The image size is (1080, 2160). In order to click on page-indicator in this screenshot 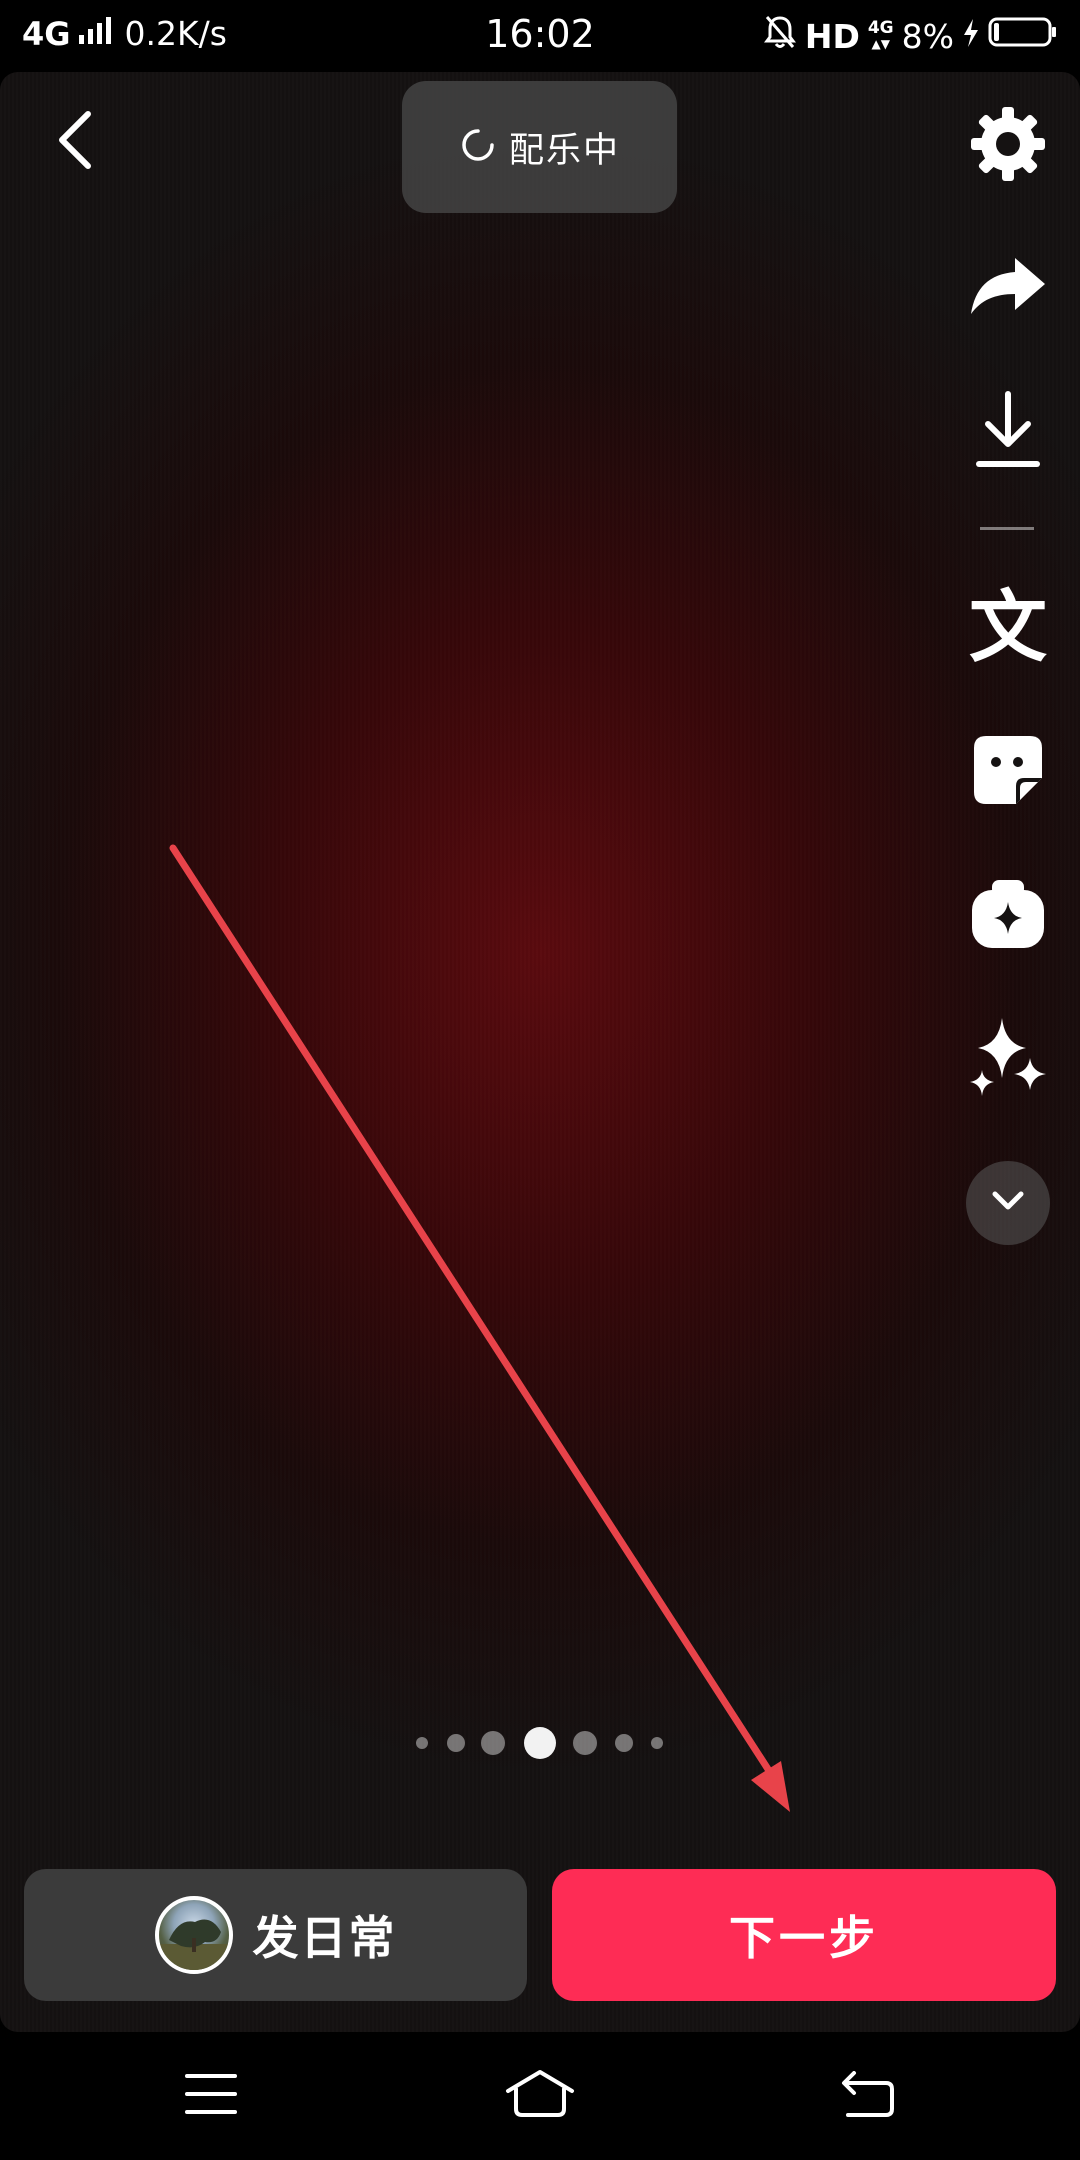, I will do `click(540, 1742)`.